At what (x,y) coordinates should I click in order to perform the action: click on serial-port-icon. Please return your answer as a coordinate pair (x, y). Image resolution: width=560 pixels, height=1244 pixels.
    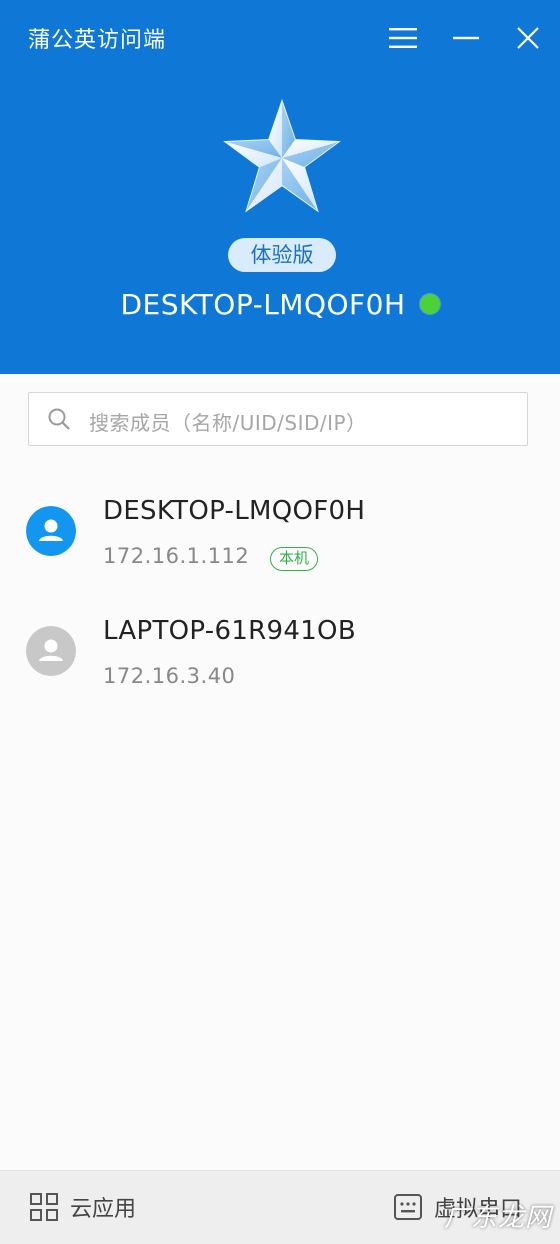
    Looking at the image, I should click on (408, 1207).